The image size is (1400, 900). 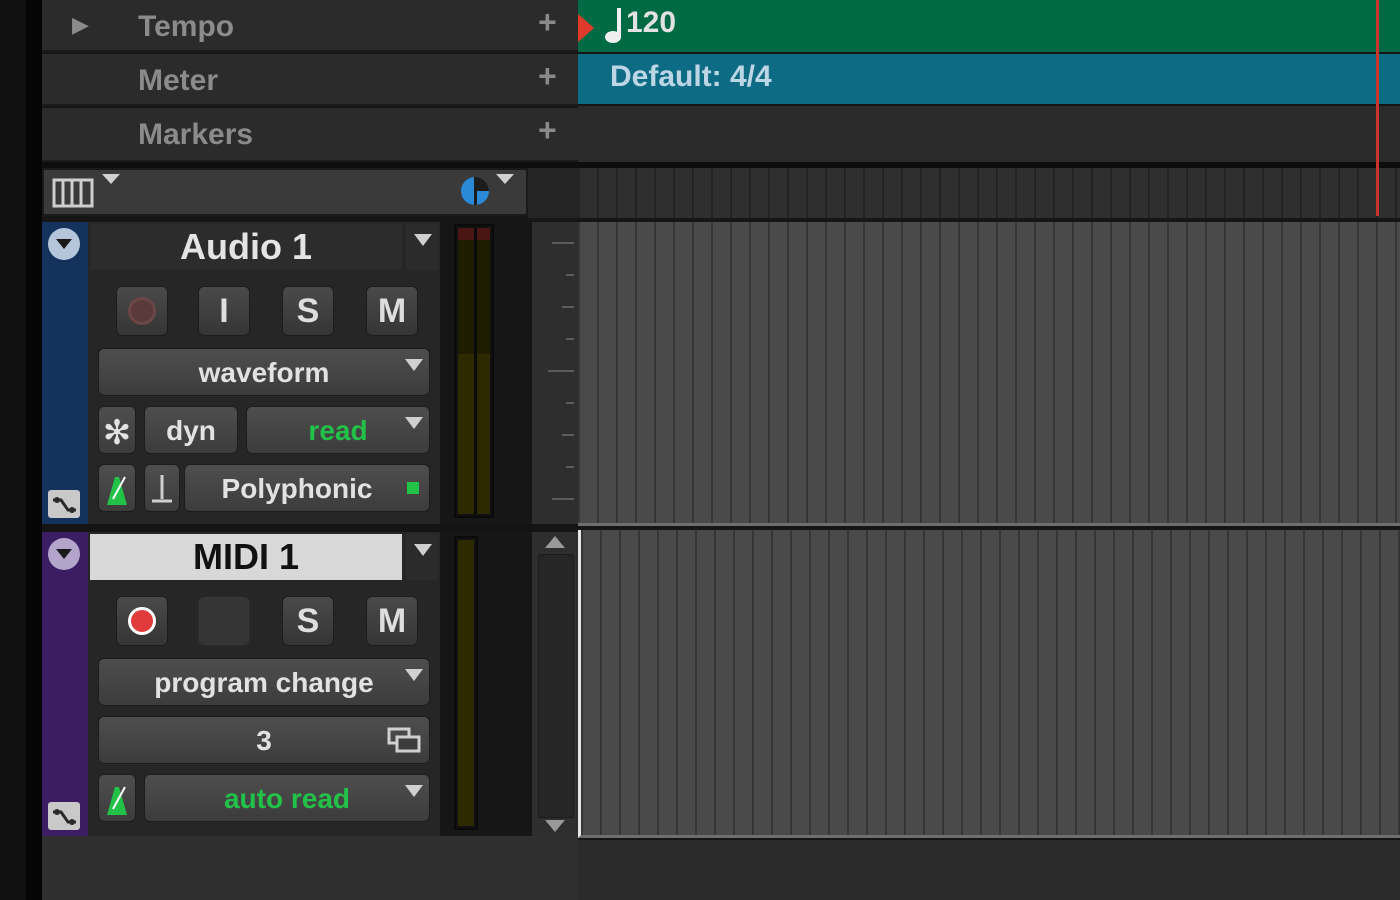 I want to click on midi-track-color-strip, so click(x=65, y=684).